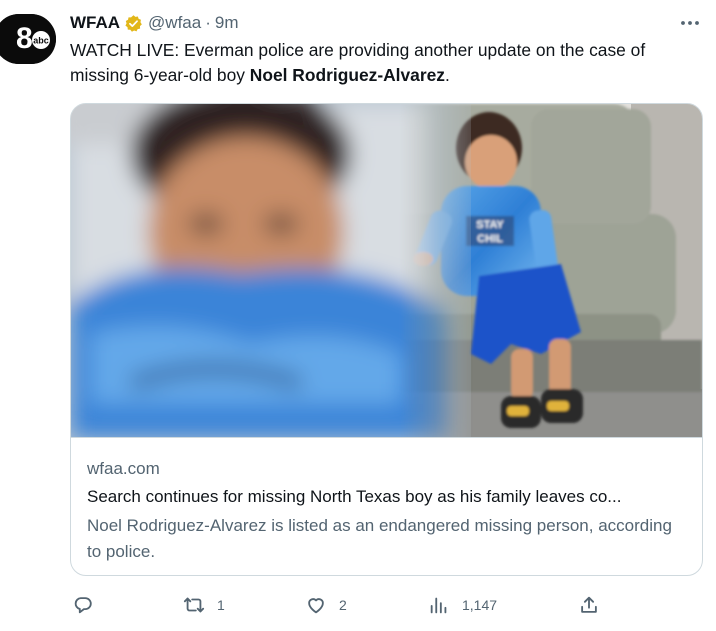  I want to click on share-button, so click(589, 605).